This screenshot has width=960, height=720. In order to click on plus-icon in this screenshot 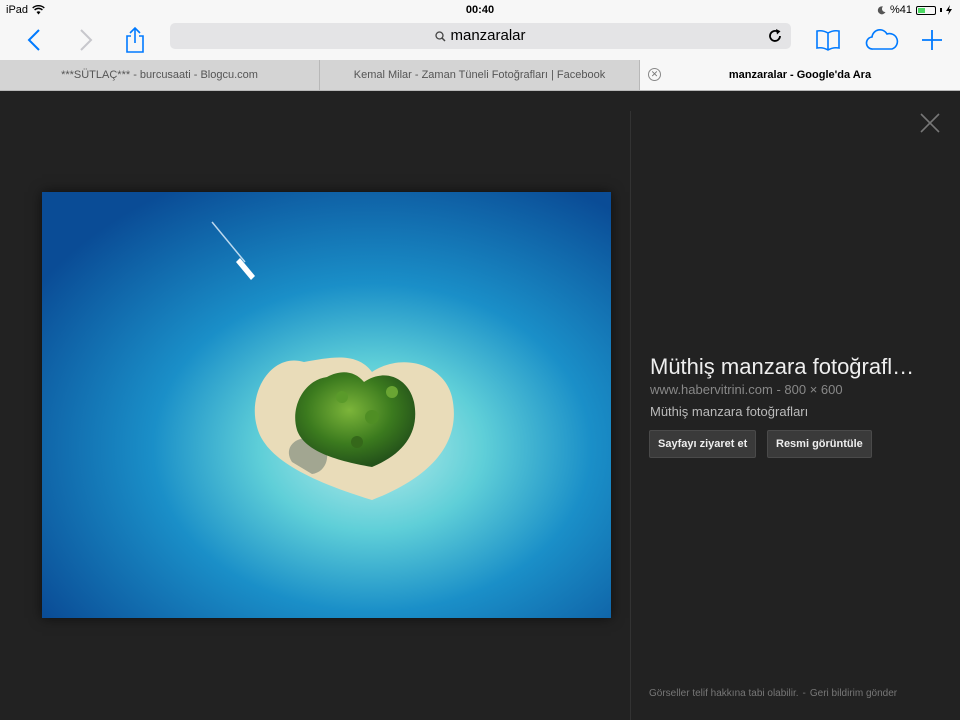, I will do `click(932, 40)`.